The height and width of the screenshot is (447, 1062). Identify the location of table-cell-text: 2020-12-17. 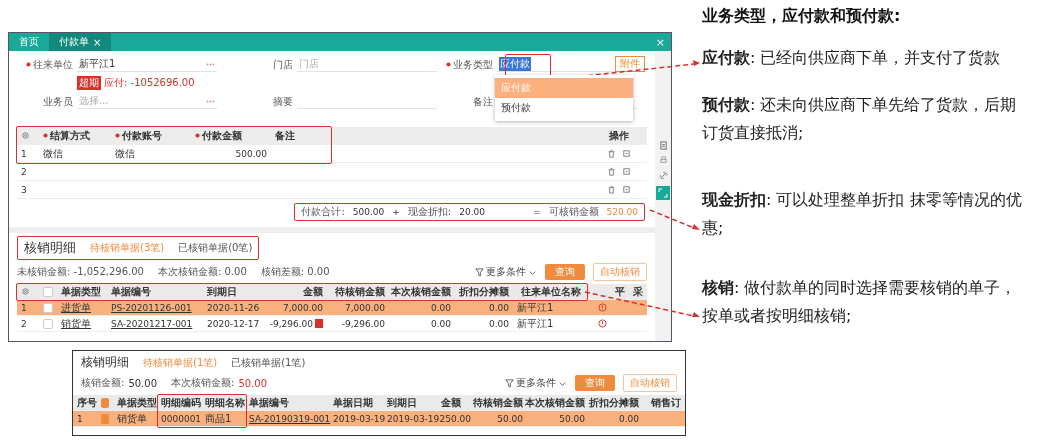
(233, 323).